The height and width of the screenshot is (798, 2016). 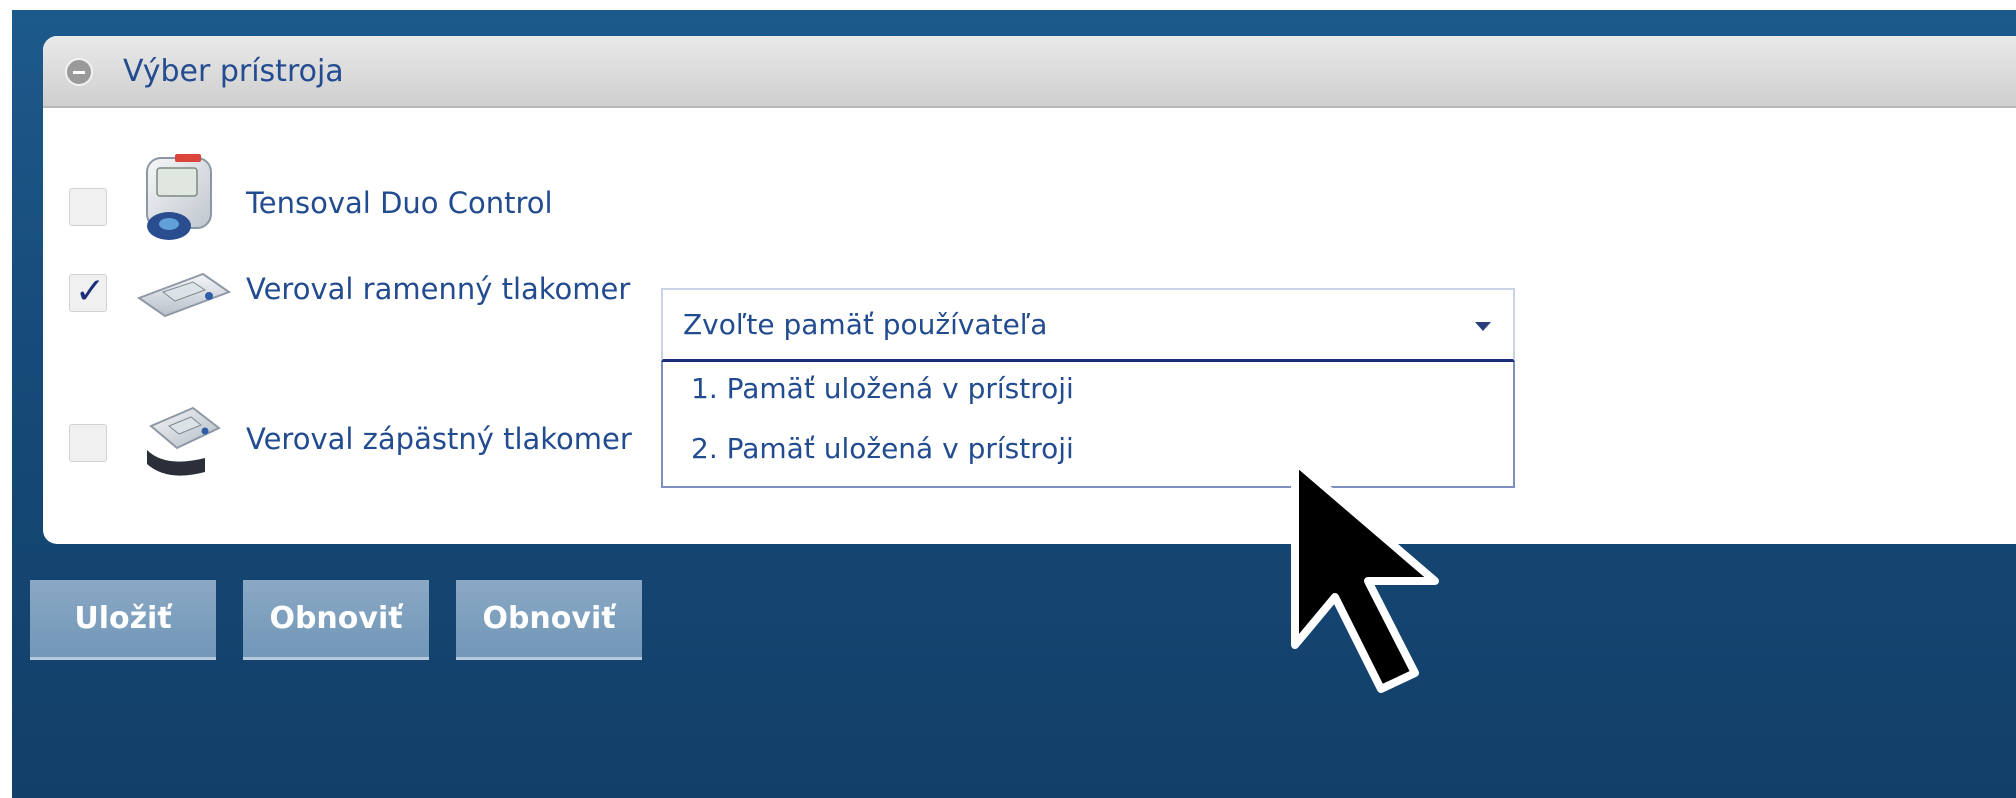 I want to click on device-row-tensoval: Tensoval Duo Control, so click(x=1029, y=194).